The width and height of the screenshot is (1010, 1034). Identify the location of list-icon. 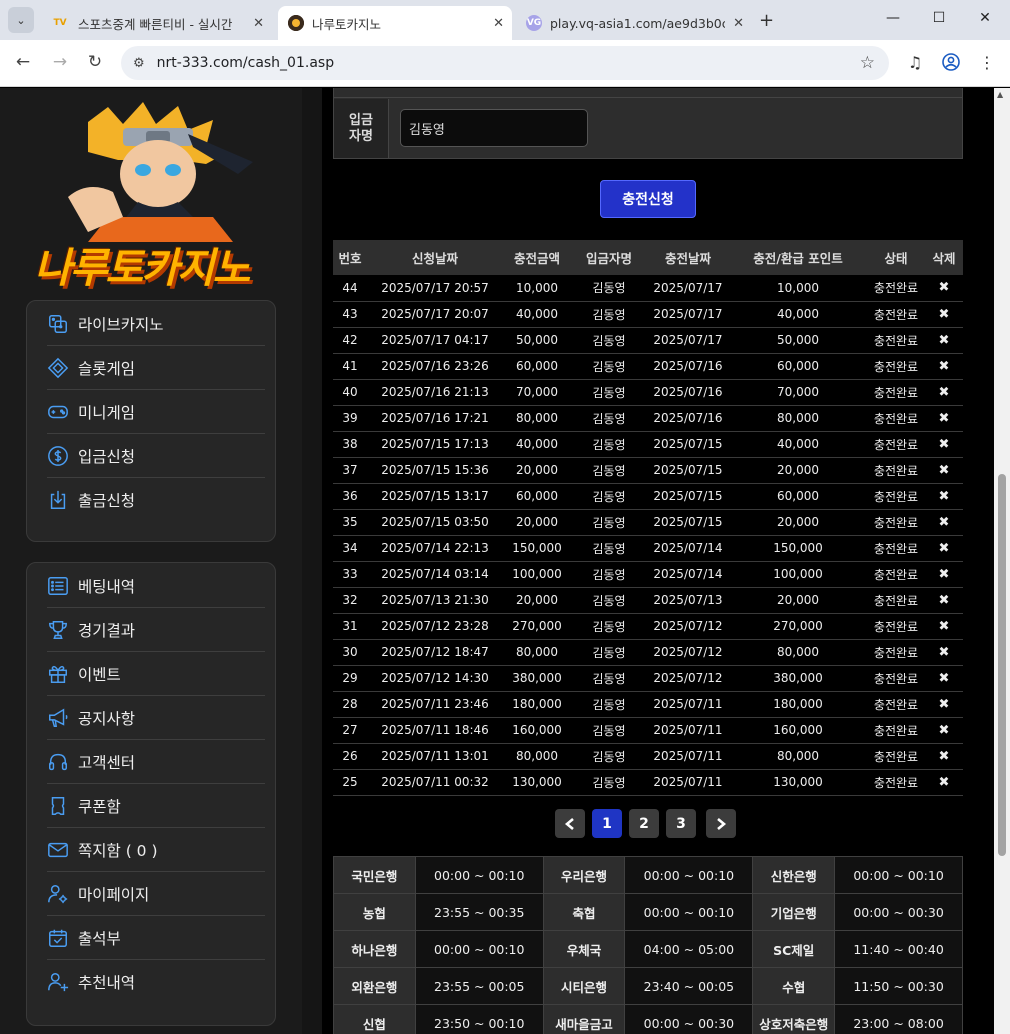
(58, 585).